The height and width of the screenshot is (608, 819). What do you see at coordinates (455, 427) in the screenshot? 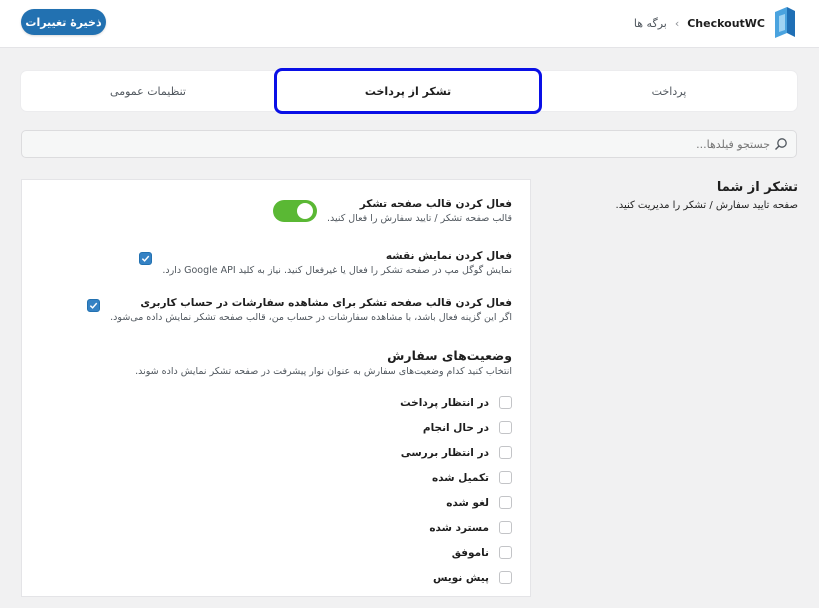
I see `status-label: در حال انجام` at bounding box center [455, 427].